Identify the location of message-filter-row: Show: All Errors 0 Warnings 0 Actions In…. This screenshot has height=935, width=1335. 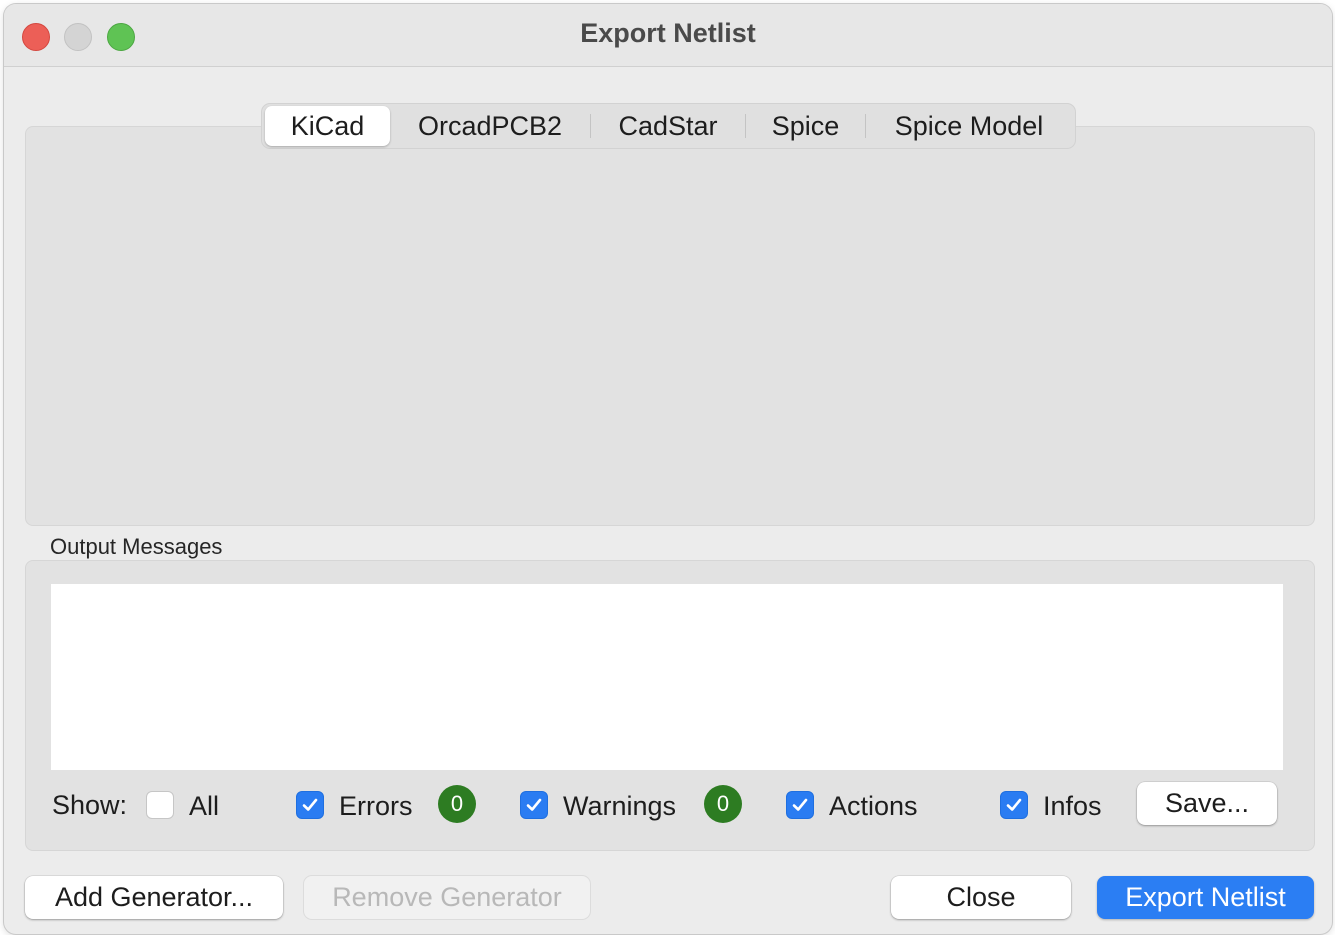
(668, 805).